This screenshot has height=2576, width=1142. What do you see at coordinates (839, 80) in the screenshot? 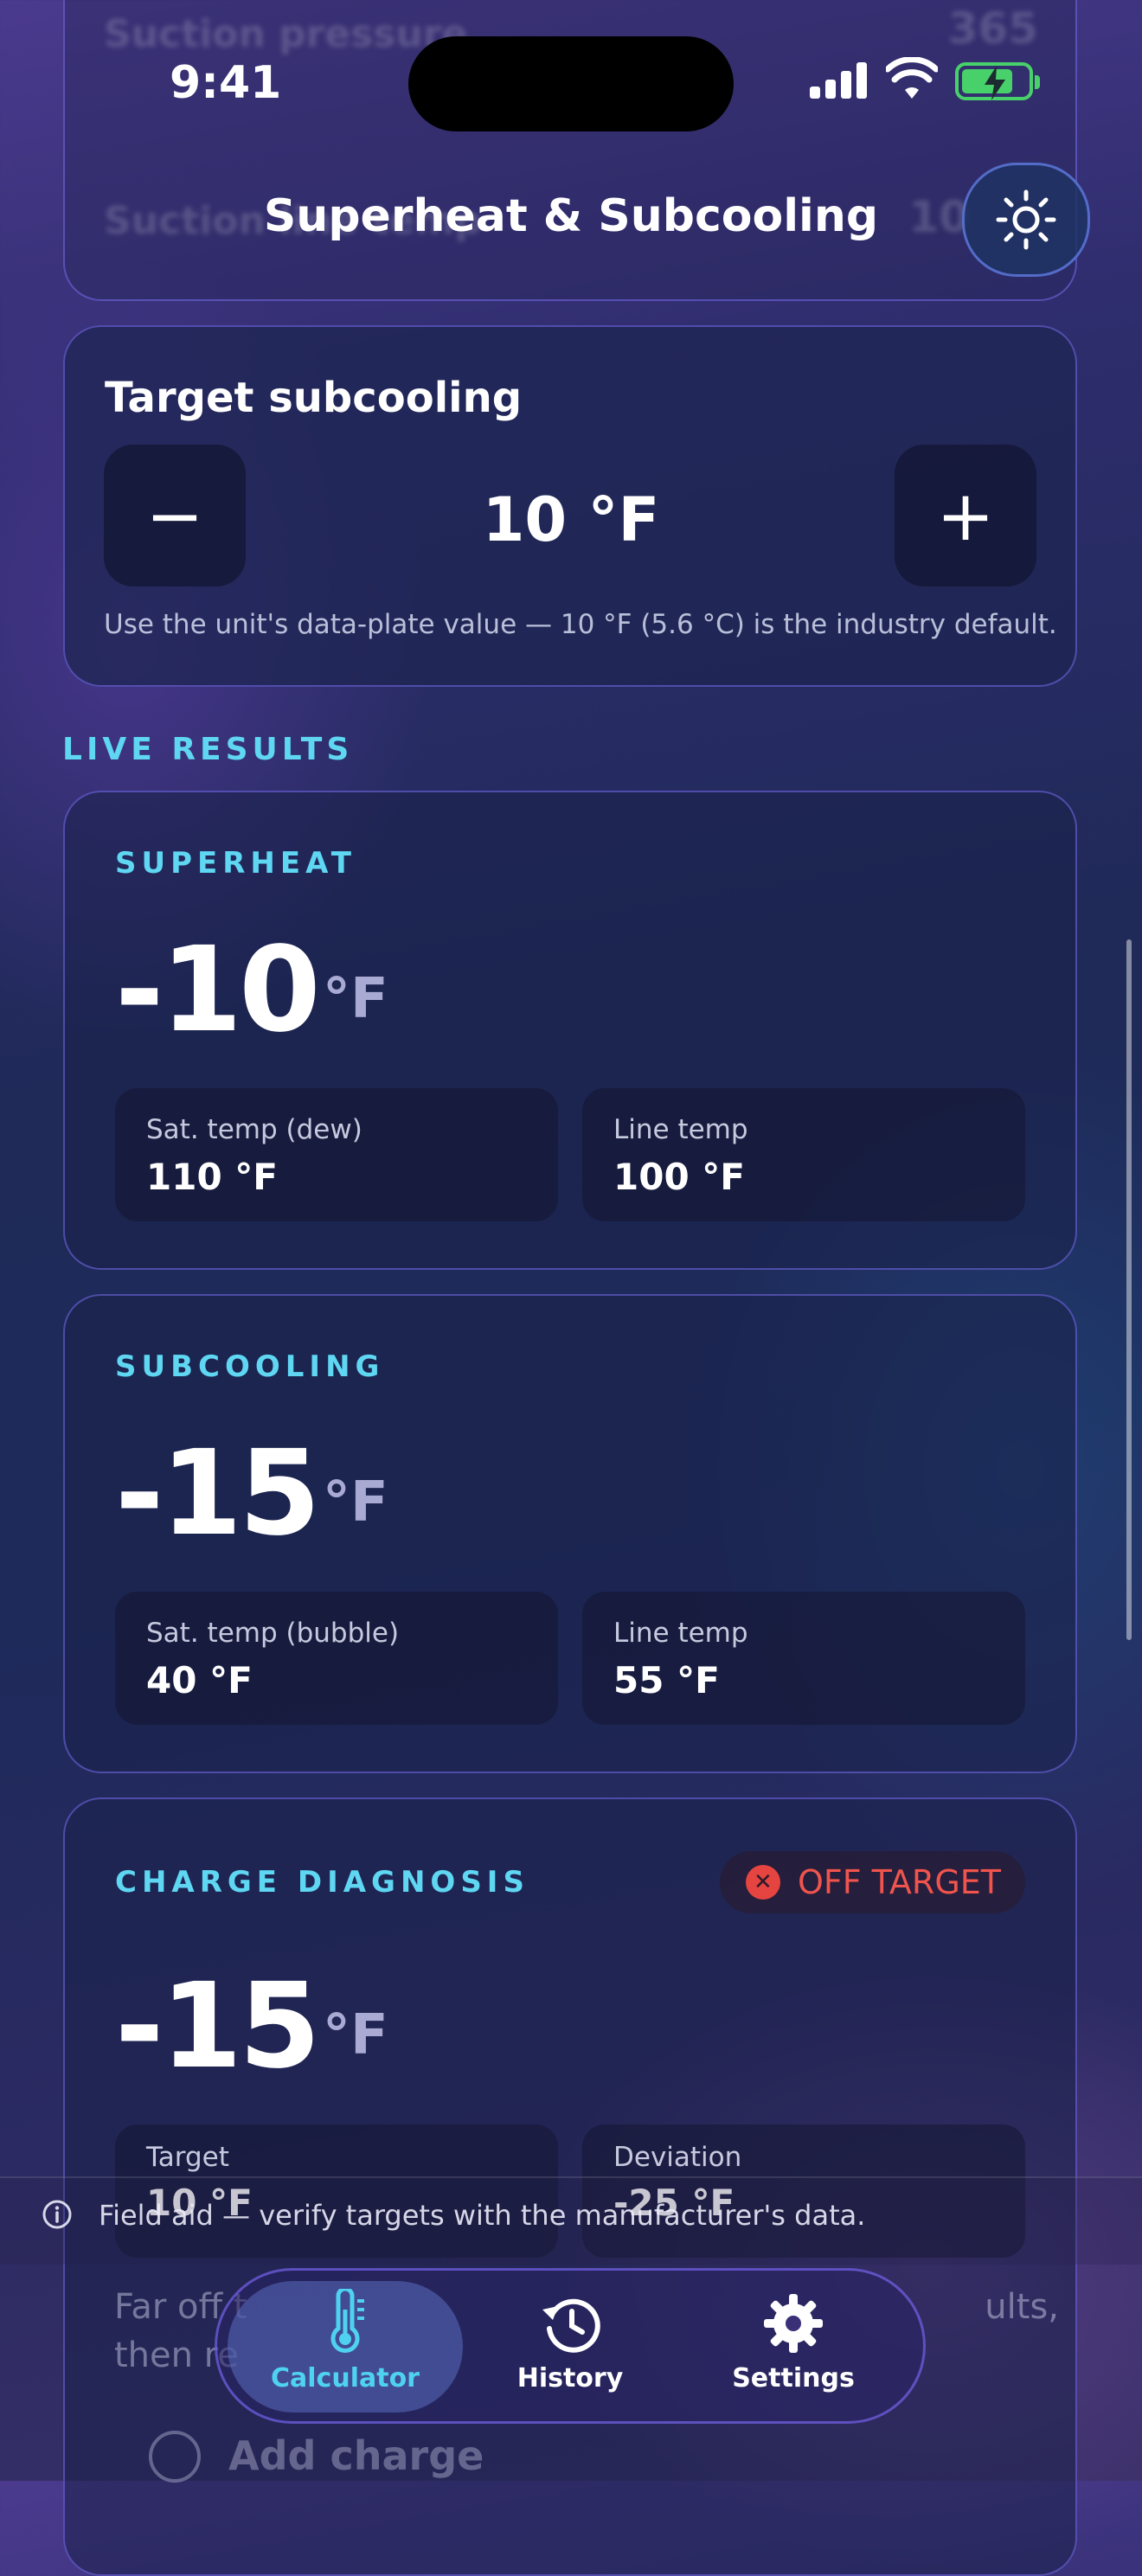
I see `cellular-signal-icon` at bounding box center [839, 80].